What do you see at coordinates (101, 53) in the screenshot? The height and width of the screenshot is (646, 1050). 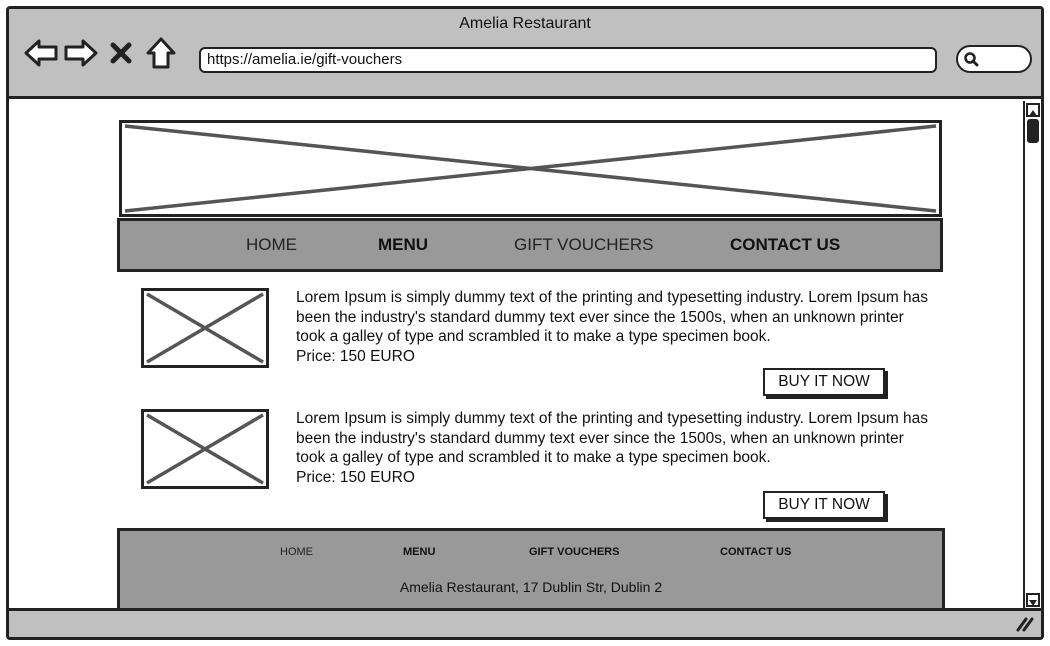 I see `browser-nav-icons` at bounding box center [101, 53].